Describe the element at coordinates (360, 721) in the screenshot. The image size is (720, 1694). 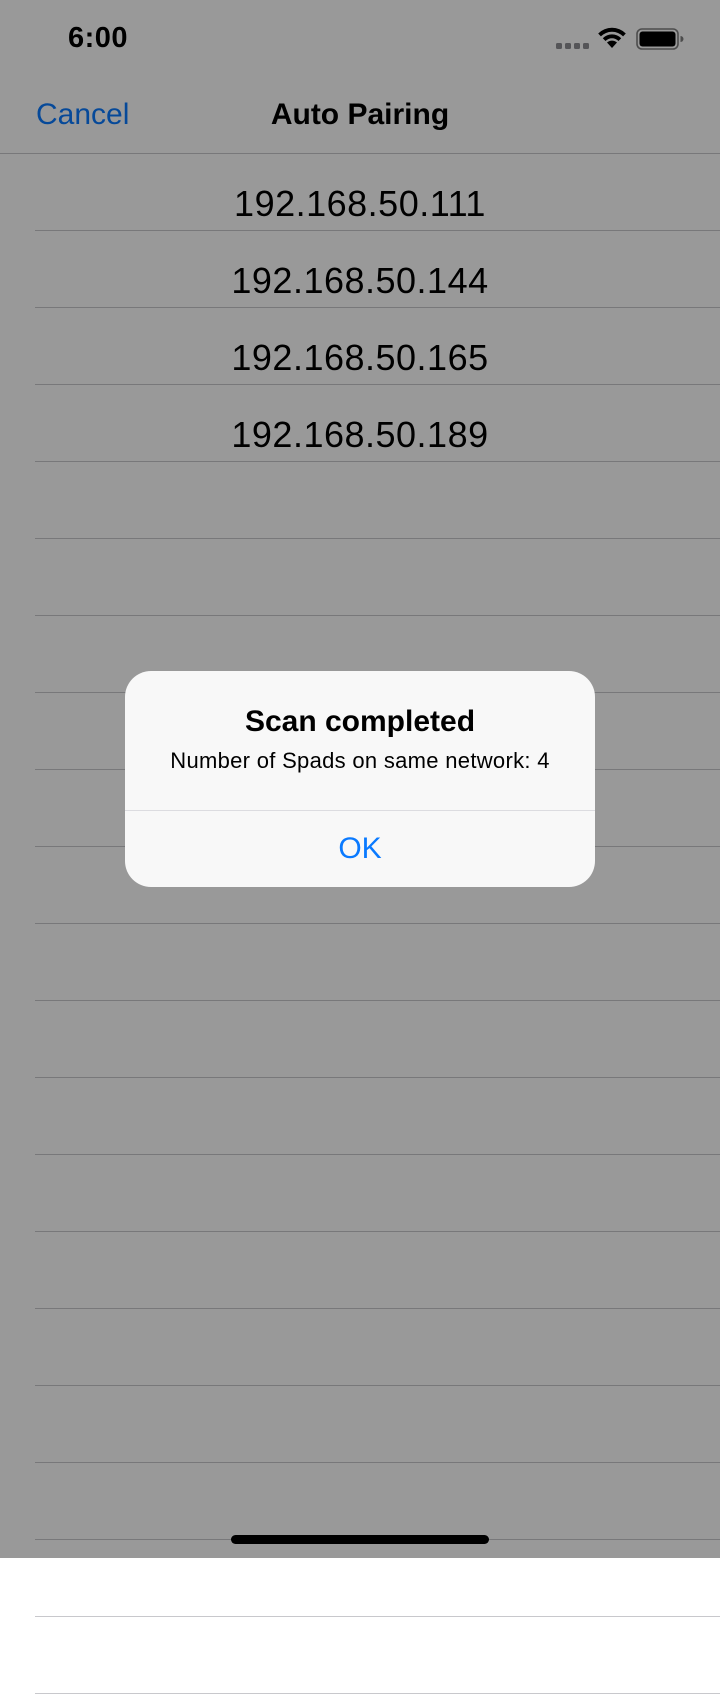
I see `alert-title: Scan completed` at that location.